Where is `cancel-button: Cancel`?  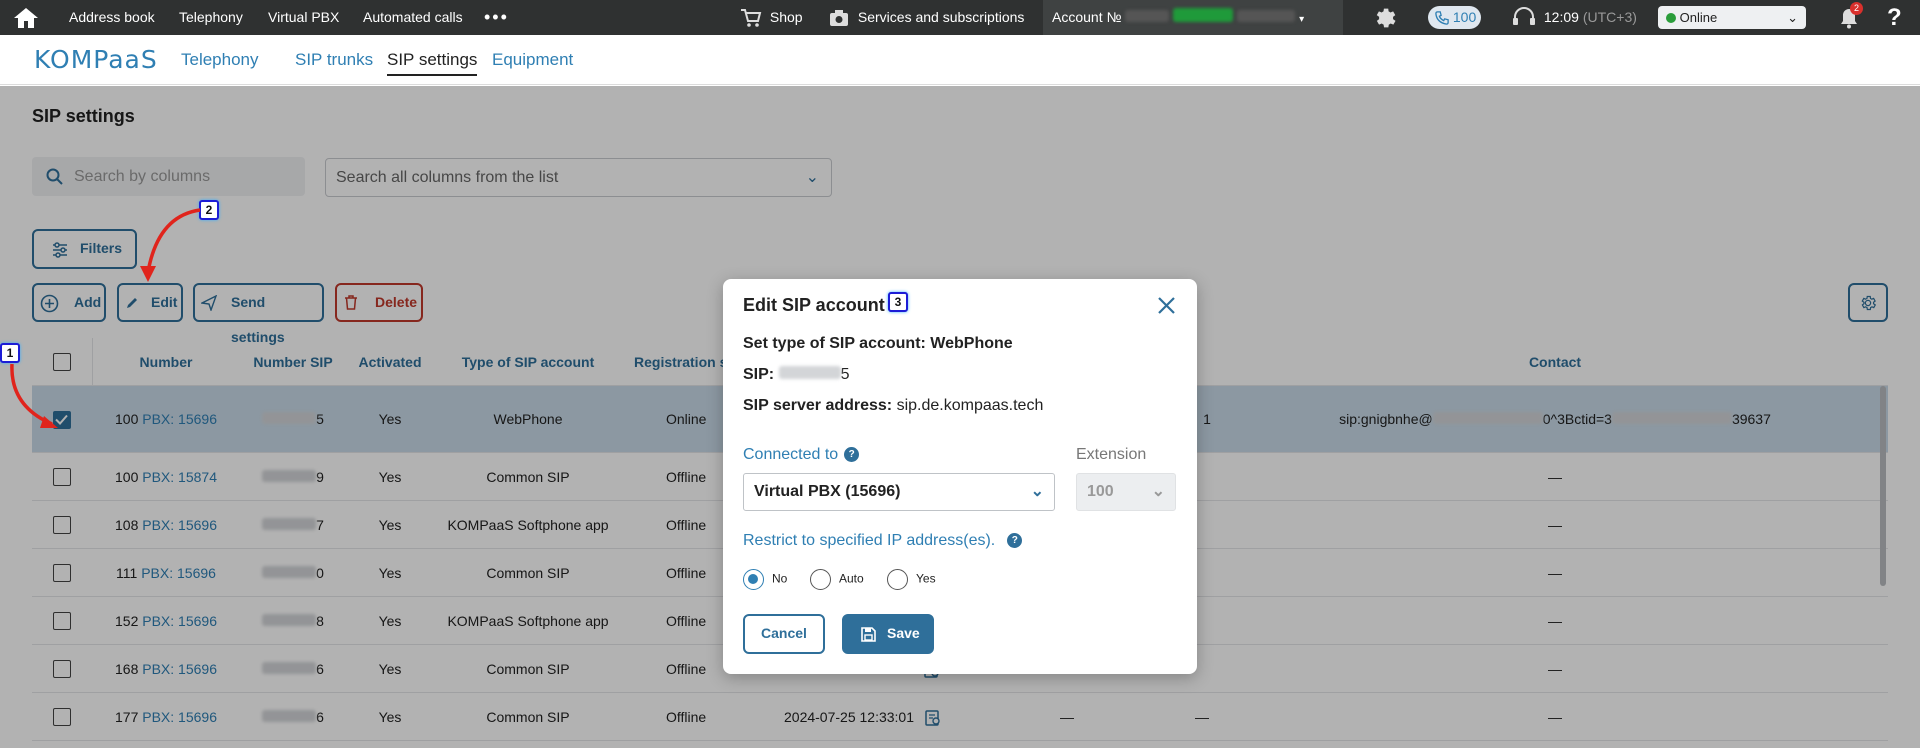 cancel-button: Cancel is located at coordinates (784, 634).